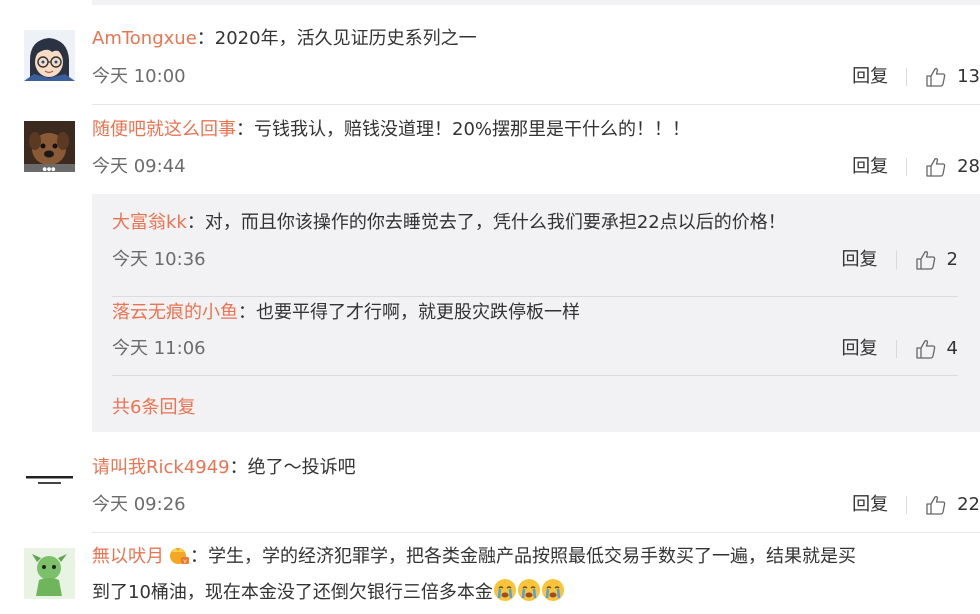 This screenshot has height=614, width=980. Describe the element at coordinates (161, 467) in the screenshot. I see `username-link: 请叫我Rick4949` at that location.